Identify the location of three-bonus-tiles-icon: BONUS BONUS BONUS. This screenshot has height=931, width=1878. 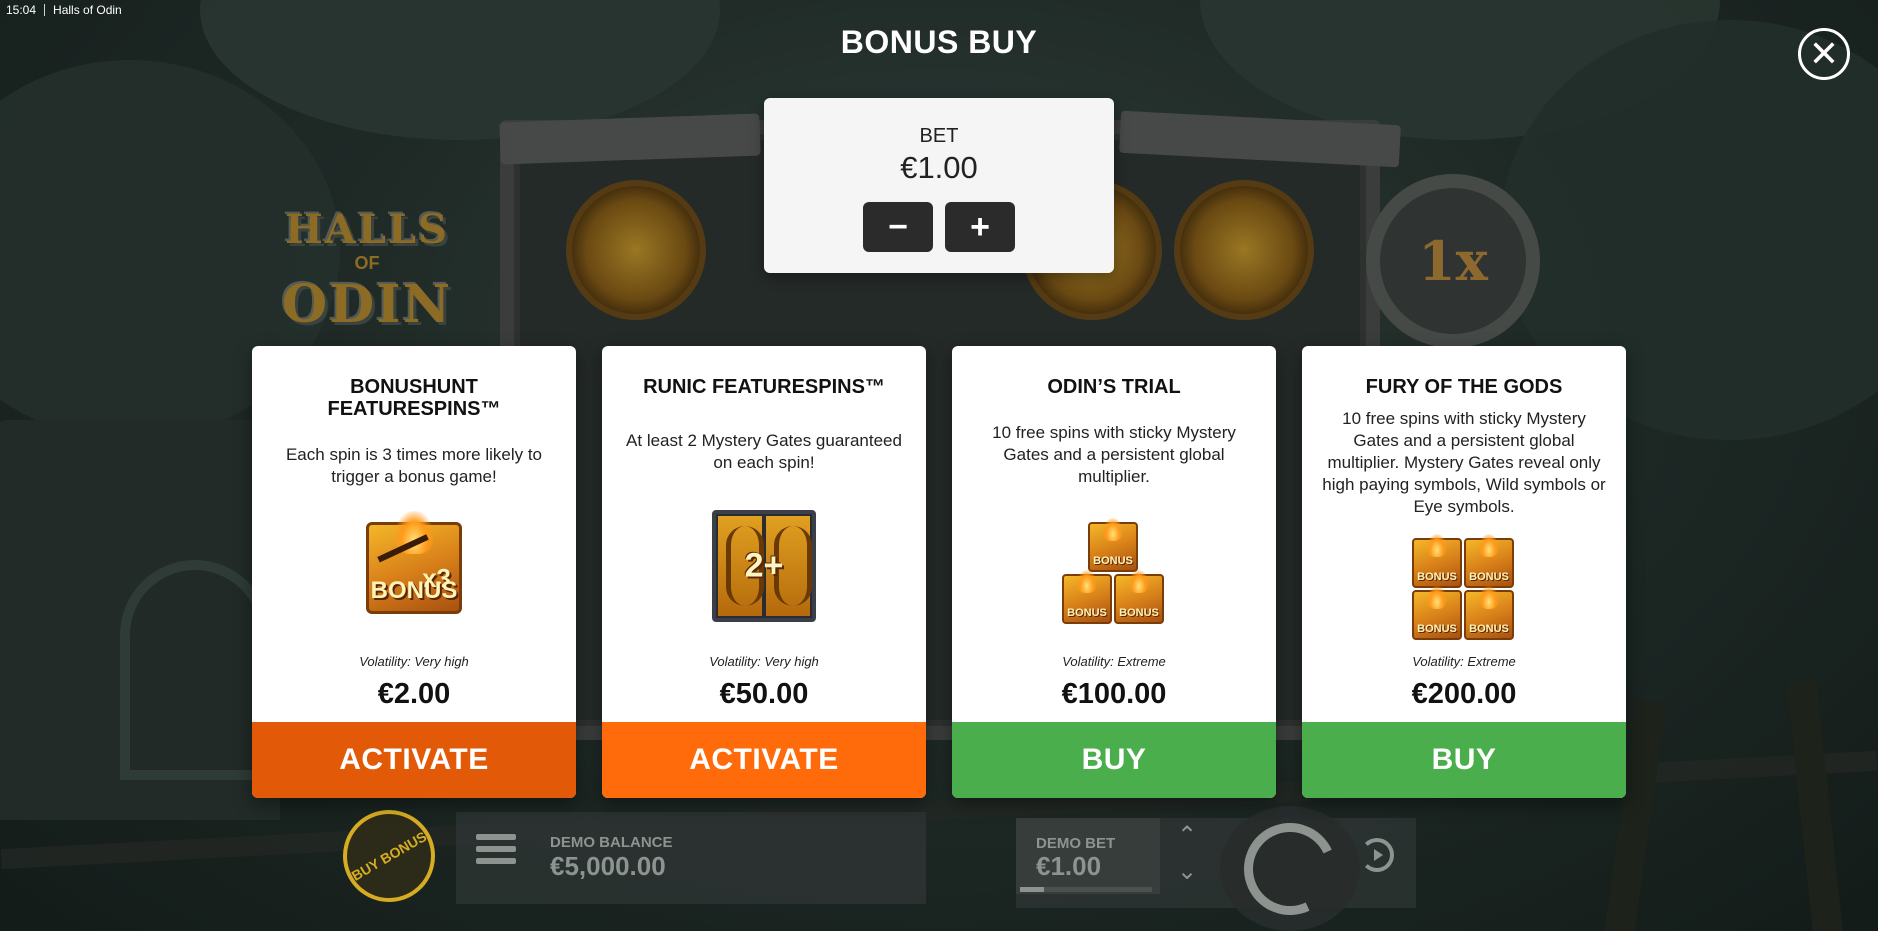
(1114, 573).